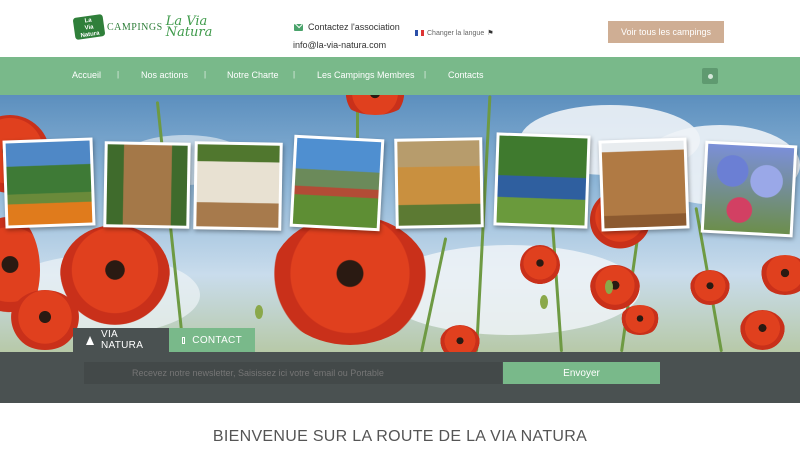 Image resolution: width=800 pixels, height=449 pixels. What do you see at coordinates (644, 184) in the screenshot?
I see `photo-bird-house` at bounding box center [644, 184].